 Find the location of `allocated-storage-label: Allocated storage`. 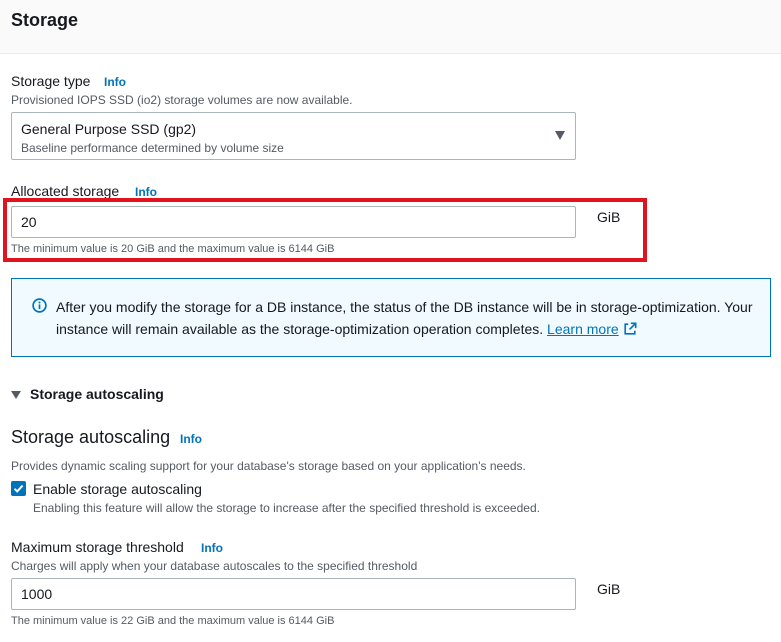

allocated-storage-label: Allocated storage is located at coordinates (65, 191).